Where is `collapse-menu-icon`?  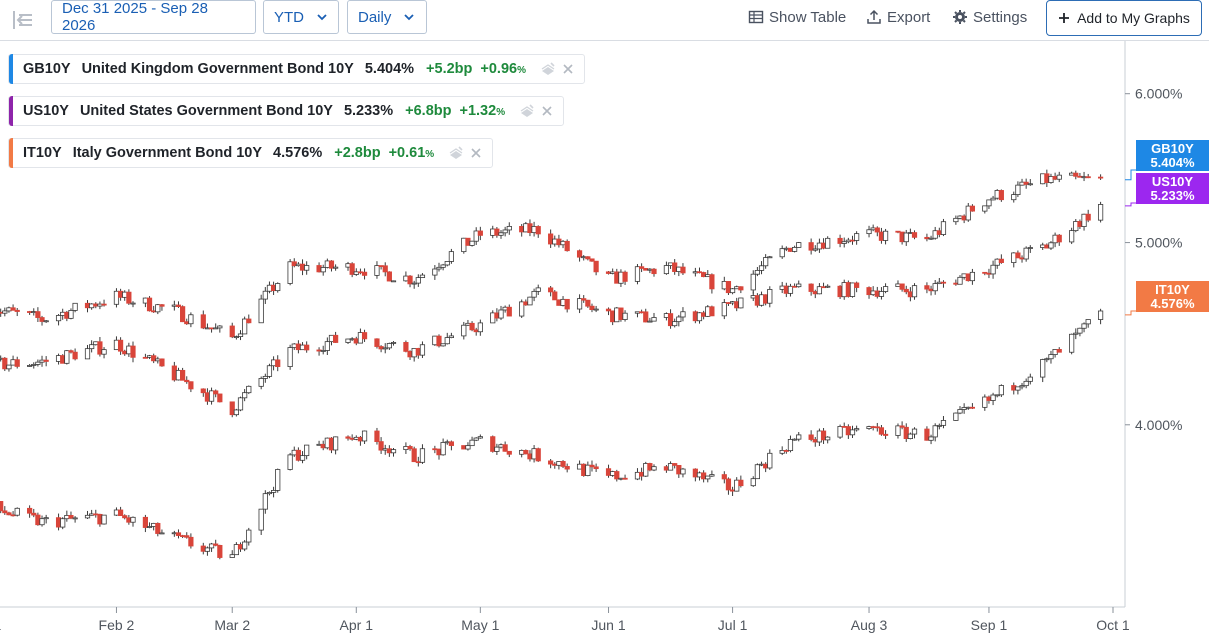
collapse-menu-icon is located at coordinates (22, 20).